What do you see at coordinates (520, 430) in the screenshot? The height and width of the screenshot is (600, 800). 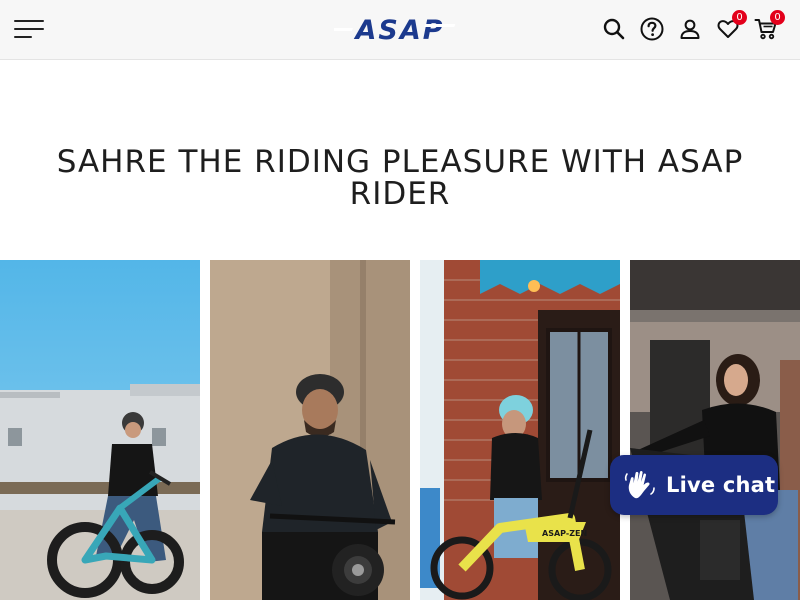 I see `gallery-image-3: ASAP-ZEN` at bounding box center [520, 430].